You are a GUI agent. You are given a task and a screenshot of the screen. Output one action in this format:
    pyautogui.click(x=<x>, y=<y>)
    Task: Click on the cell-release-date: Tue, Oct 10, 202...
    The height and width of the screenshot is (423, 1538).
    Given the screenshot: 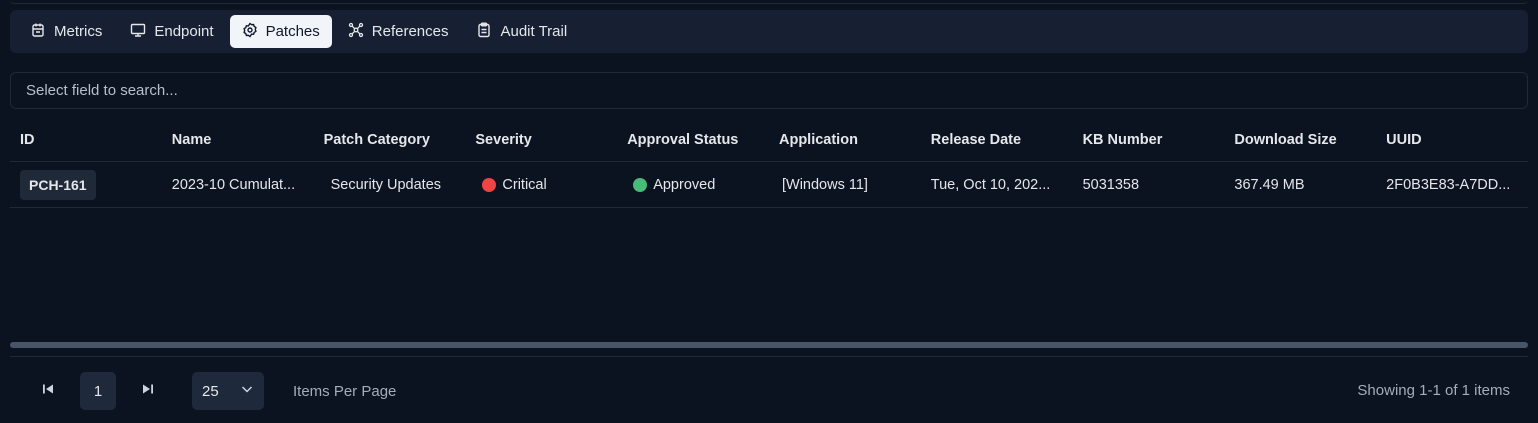 What is the action you would take?
    pyautogui.click(x=997, y=185)
    